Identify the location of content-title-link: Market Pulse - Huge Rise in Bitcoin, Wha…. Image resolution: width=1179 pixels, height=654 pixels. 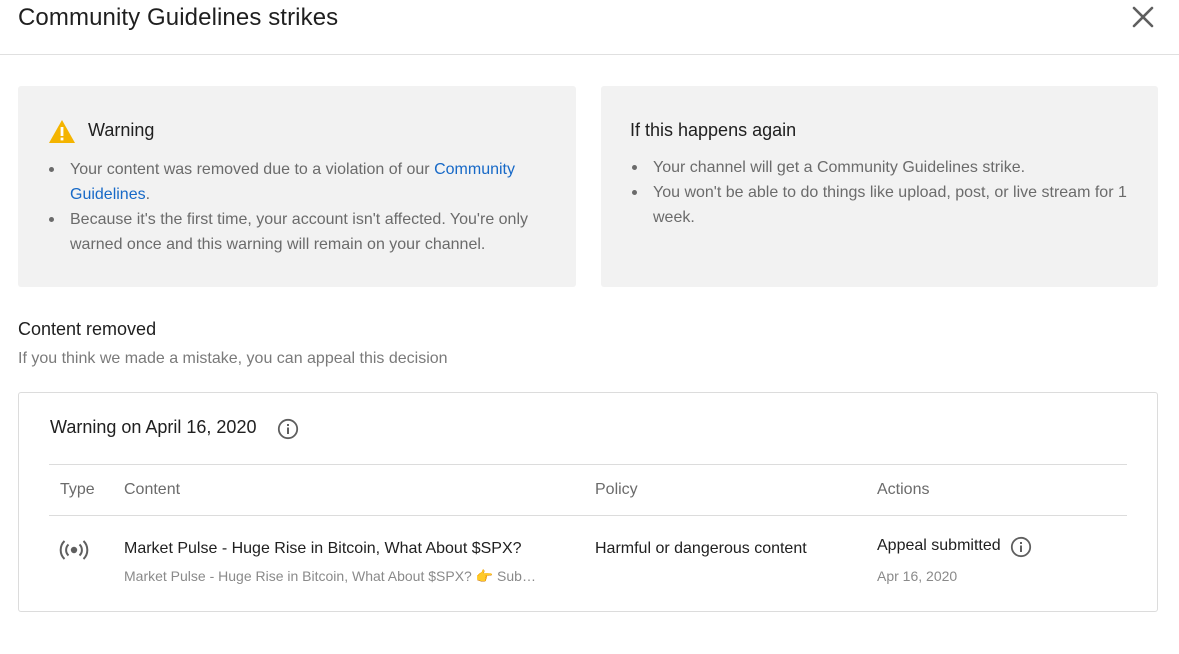
(323, 549).